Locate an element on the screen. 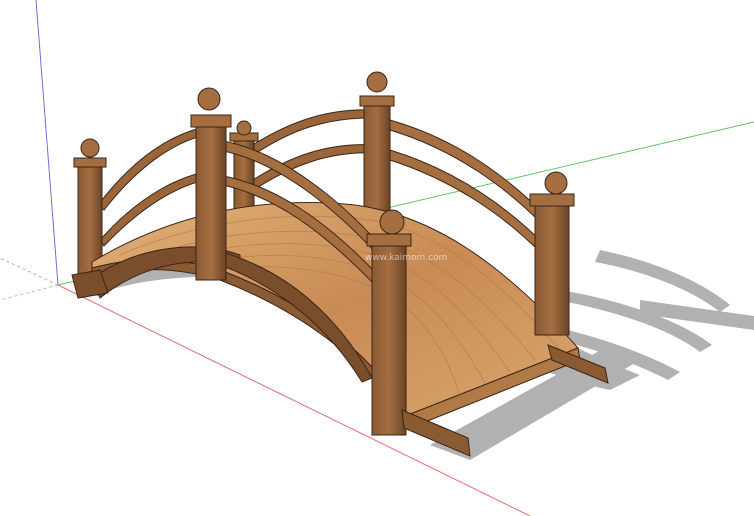 This screenshot has width=754, height=516. green-axis-dashed is located at coordinates (29, 292).